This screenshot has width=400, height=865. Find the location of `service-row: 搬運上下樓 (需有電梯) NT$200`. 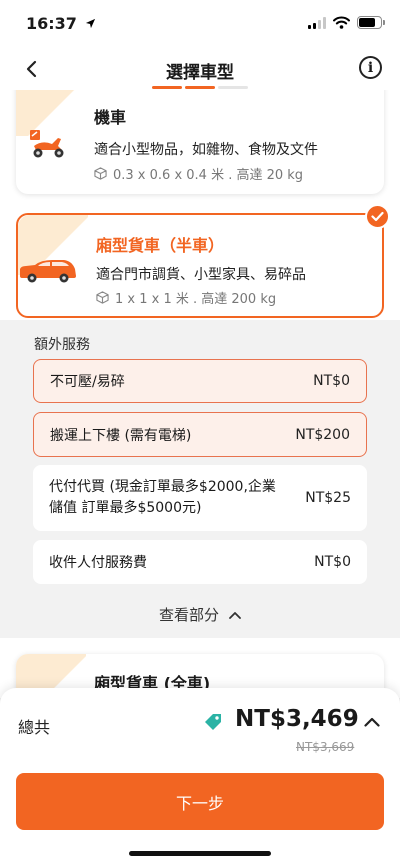

service-row: 搬運上下樓 (需有電梯) NT$200 is located at coordinates (200, 434).